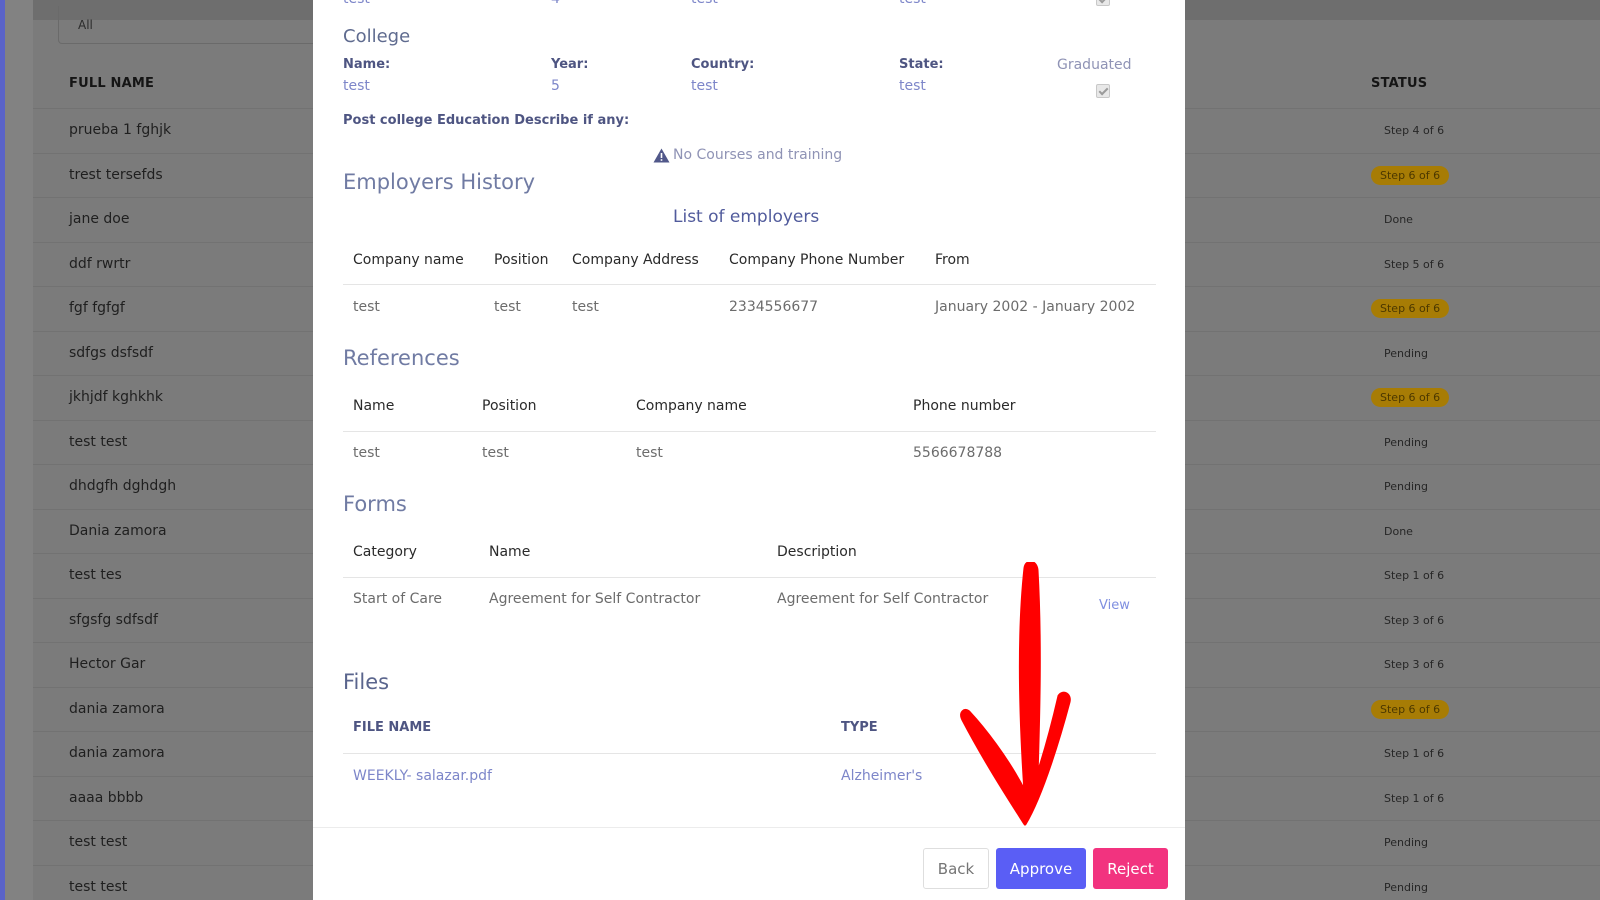 The height and width of the screenshot is (900, 1600). Describe the element at coordinates (912, 3) in the screenshot. I see `top-row-value-4: test` at that location.